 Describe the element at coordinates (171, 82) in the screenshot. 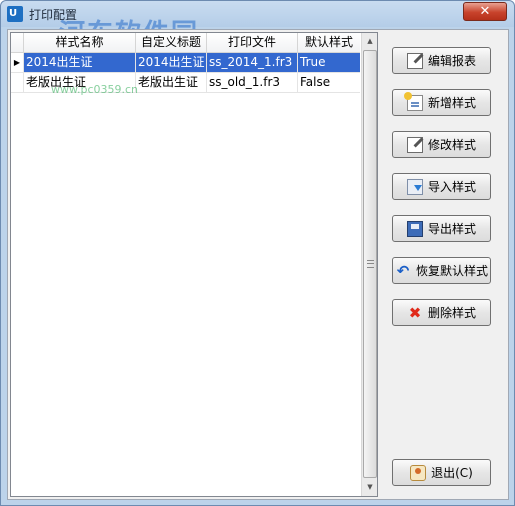

I see `cell-custom-title: 老版出生证` at that location.